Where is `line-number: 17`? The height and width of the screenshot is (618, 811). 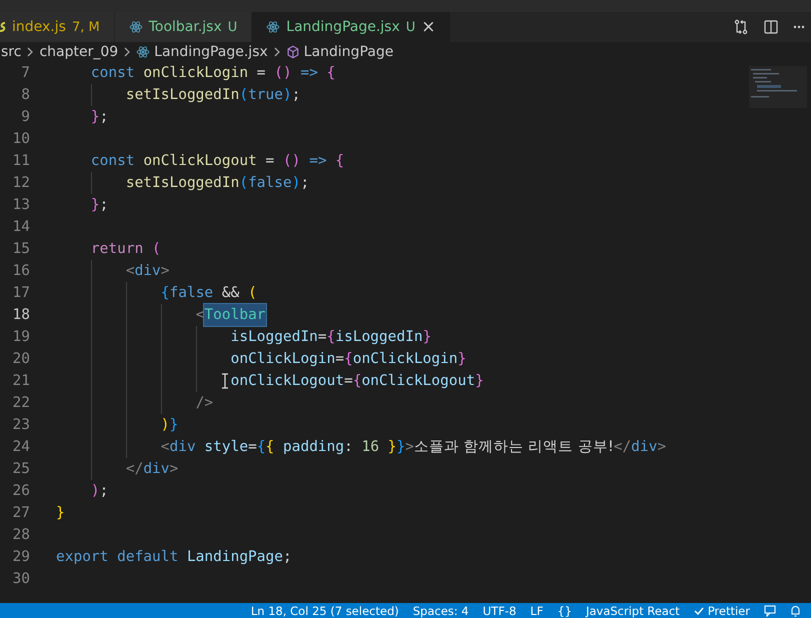
line-number: 17 is located at coordinates (21, 293).